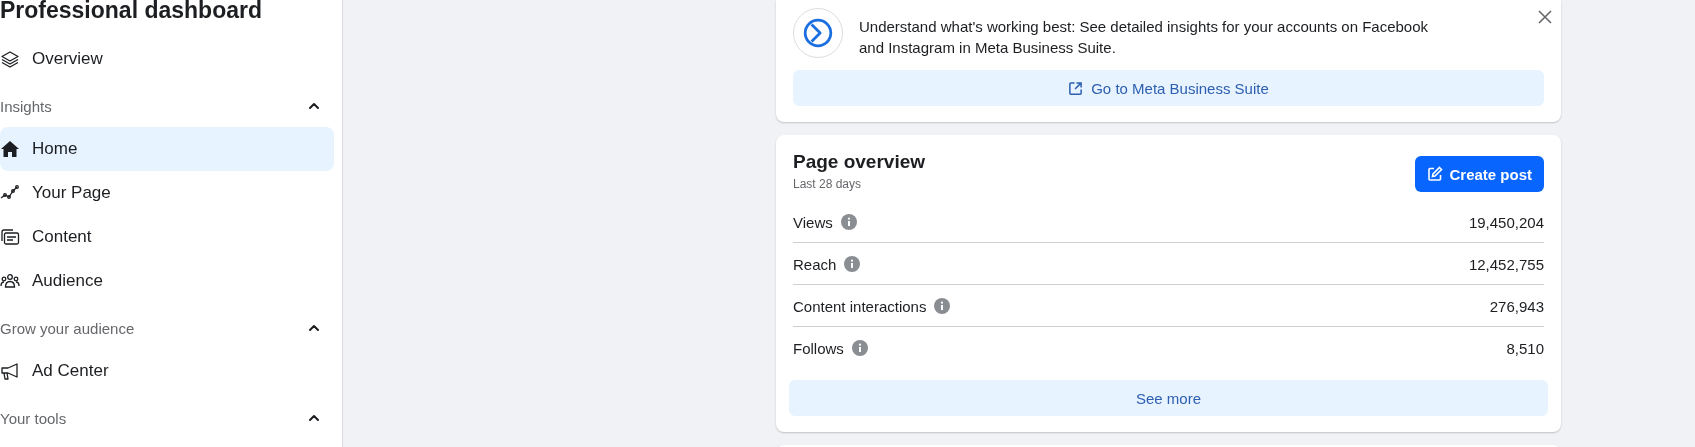 The width and height of the screenshot is (1695, 447). Describe the element at coordinates (818, 348) in the screenshot. I see `metric-label: Follows` at that location.